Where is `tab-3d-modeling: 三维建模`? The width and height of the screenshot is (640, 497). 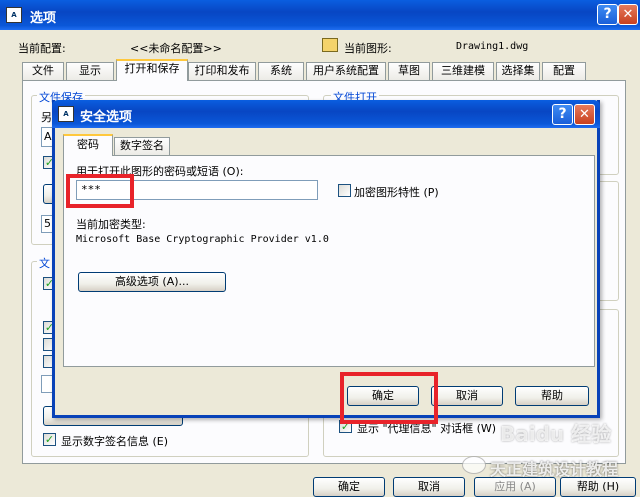 tab-3d-modeling: 三维建模 is located at coordinates (463, 71).